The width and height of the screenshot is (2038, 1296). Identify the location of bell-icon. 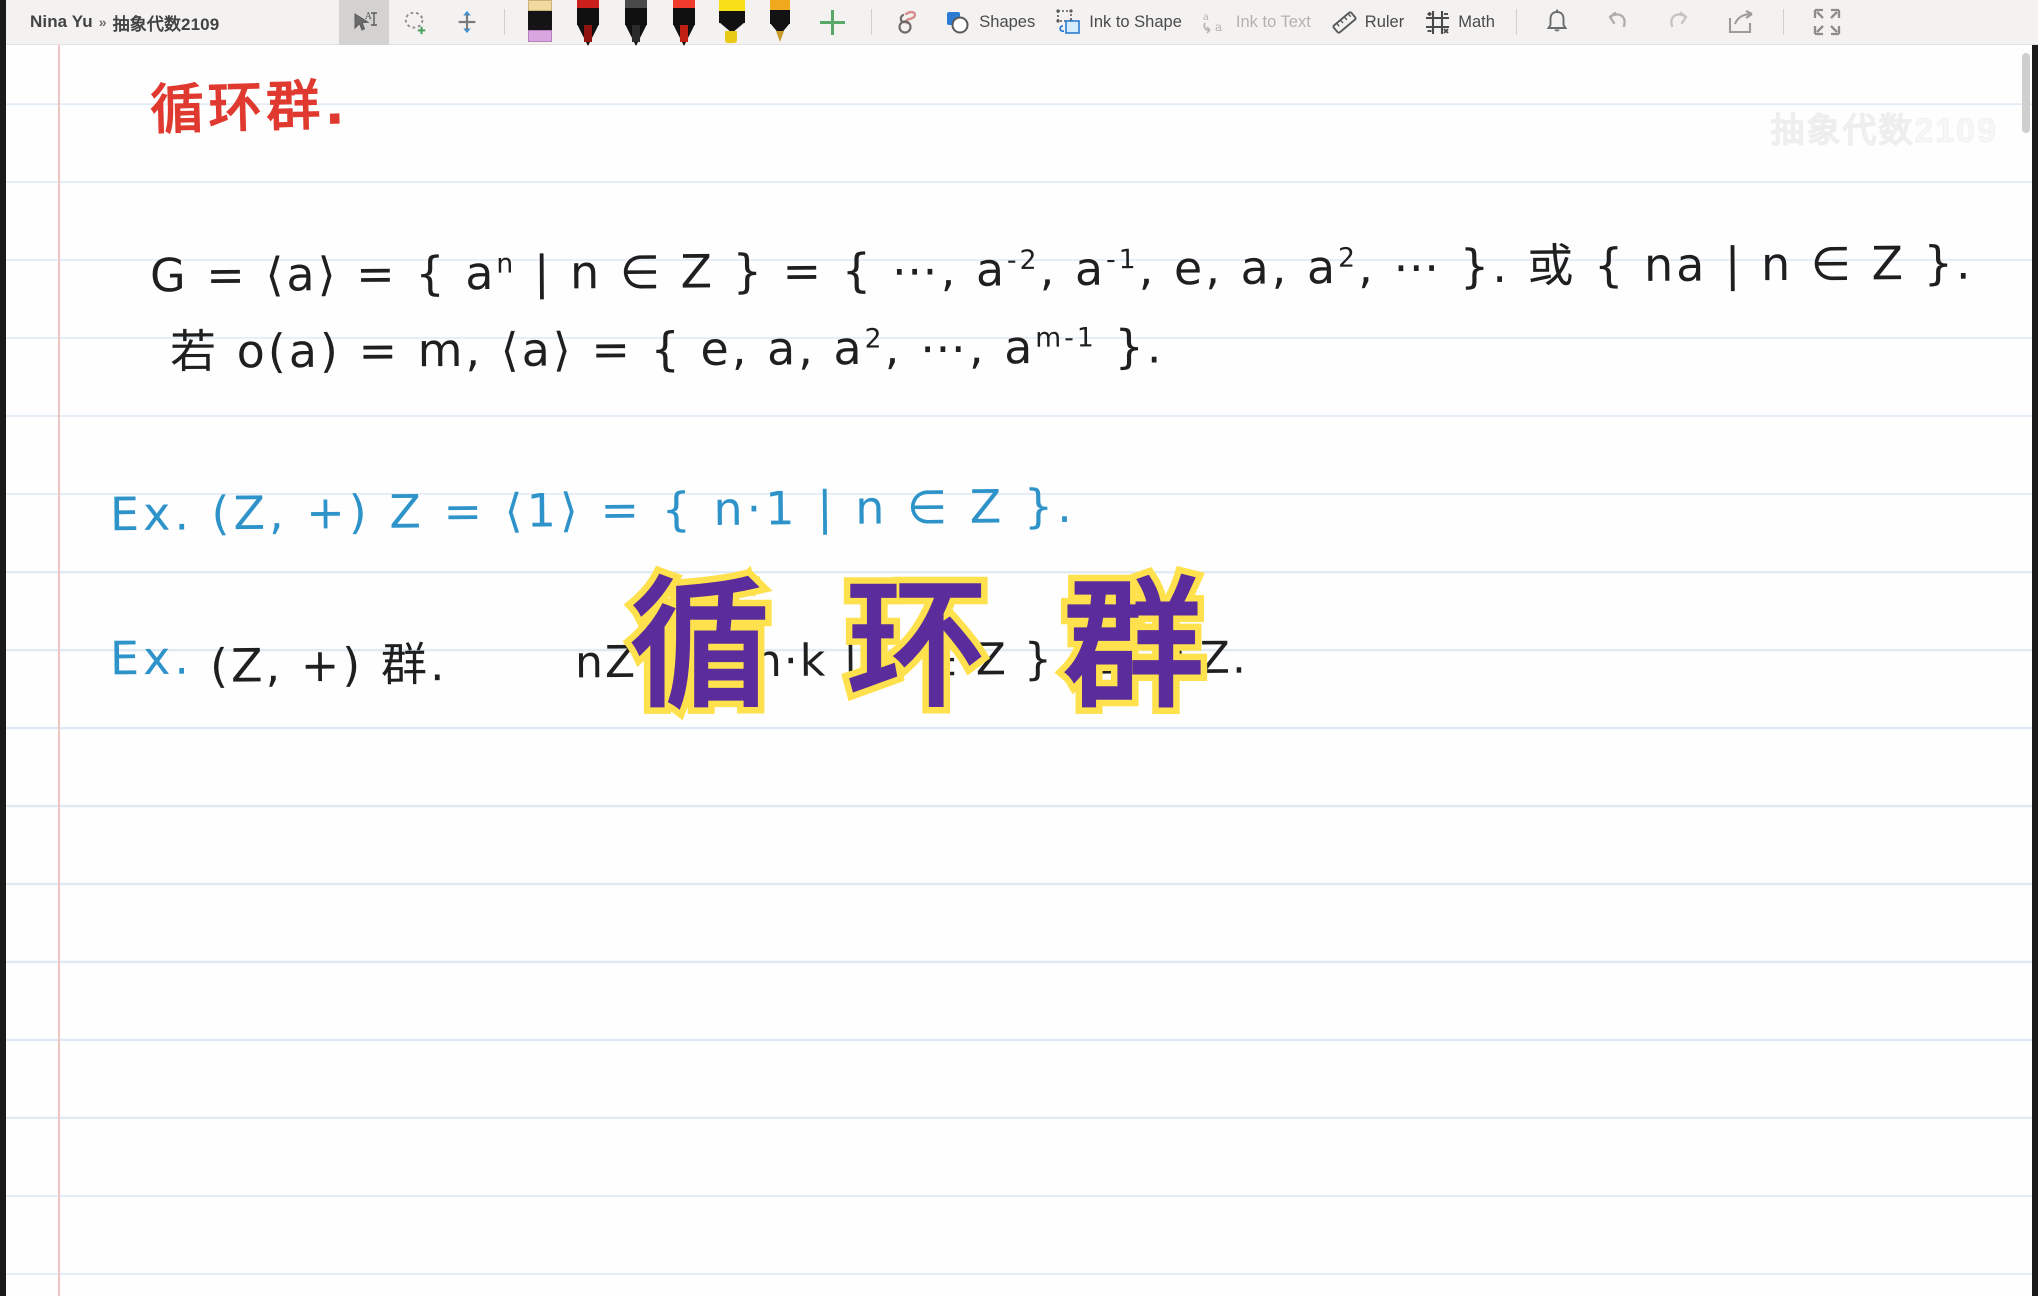
(1557, 20).